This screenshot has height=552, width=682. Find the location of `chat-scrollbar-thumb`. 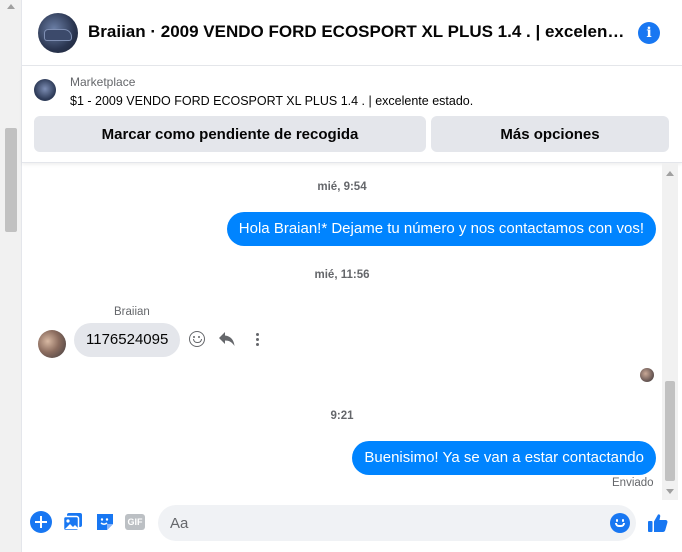

chat-scrollbar-thumb is located at coordinates (670, 431).